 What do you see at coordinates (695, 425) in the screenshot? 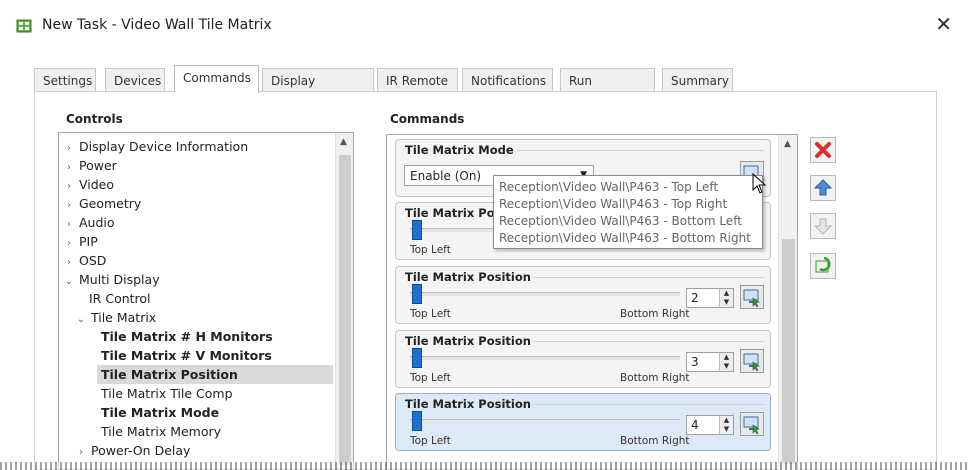
I see `position-value: 4` at bounding box center [695, 425].